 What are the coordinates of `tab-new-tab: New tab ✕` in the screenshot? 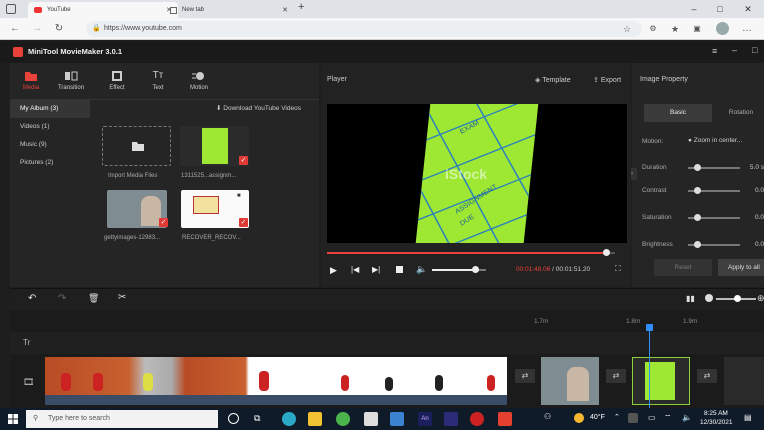 It's located at (229, 10).